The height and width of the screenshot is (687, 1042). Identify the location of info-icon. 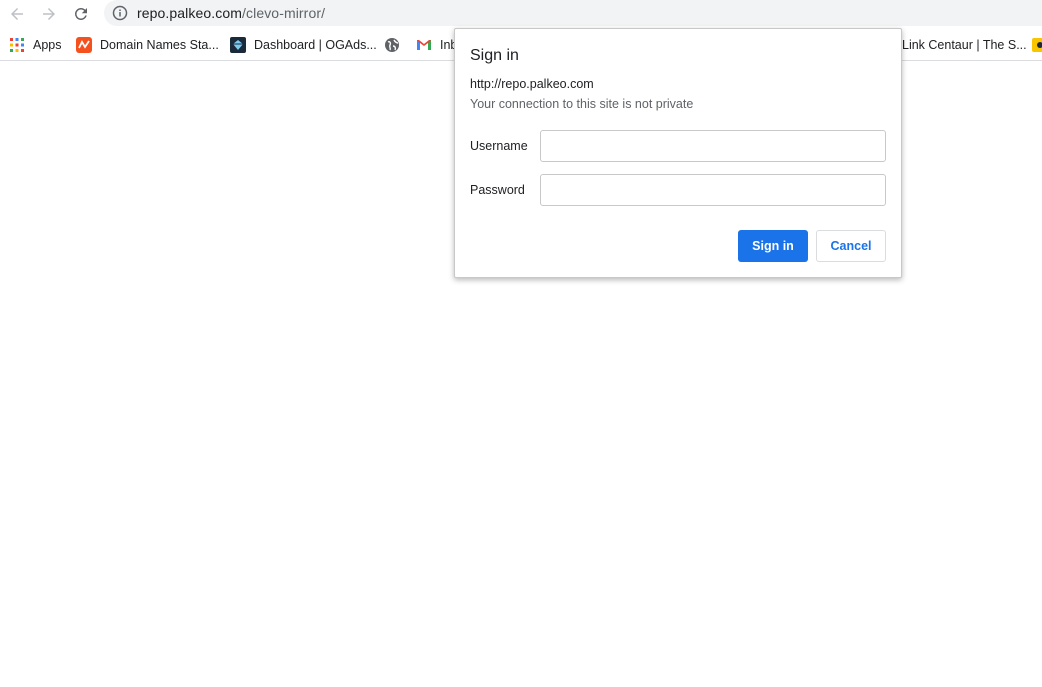
(120, 13).